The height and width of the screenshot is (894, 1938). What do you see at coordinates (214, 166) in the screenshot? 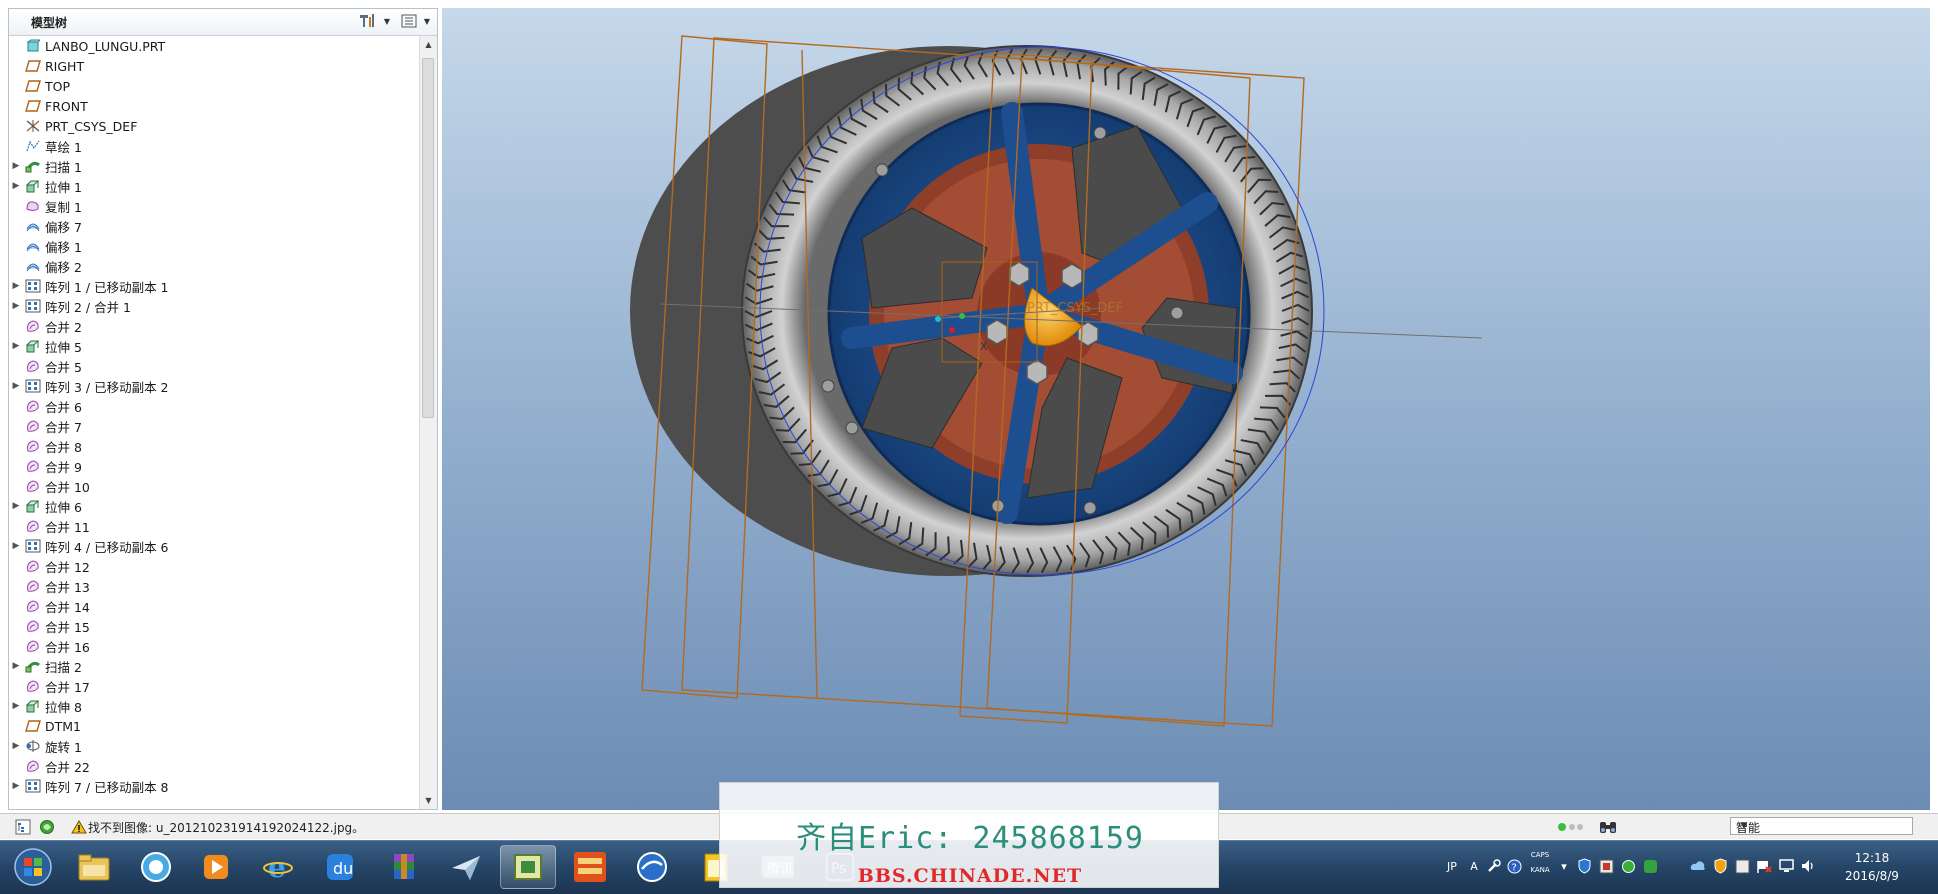
I see `tree-item: ▶ 扫描 1` at bounding box center [214, 166].